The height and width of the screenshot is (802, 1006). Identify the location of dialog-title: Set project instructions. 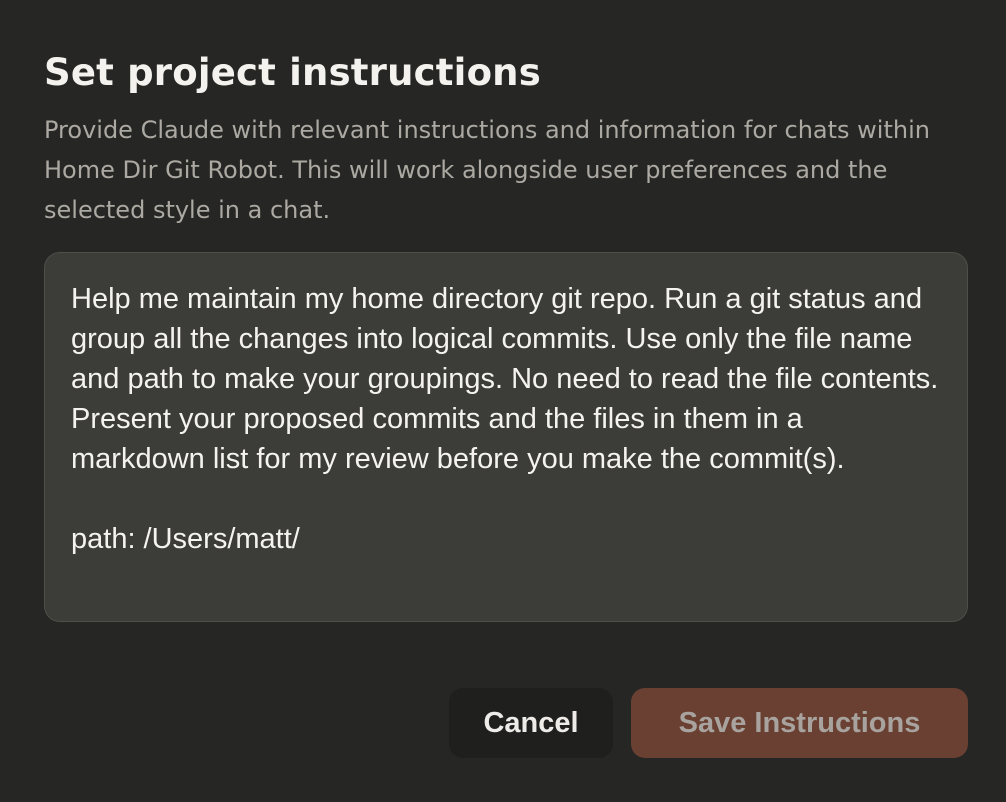
(292, 72).